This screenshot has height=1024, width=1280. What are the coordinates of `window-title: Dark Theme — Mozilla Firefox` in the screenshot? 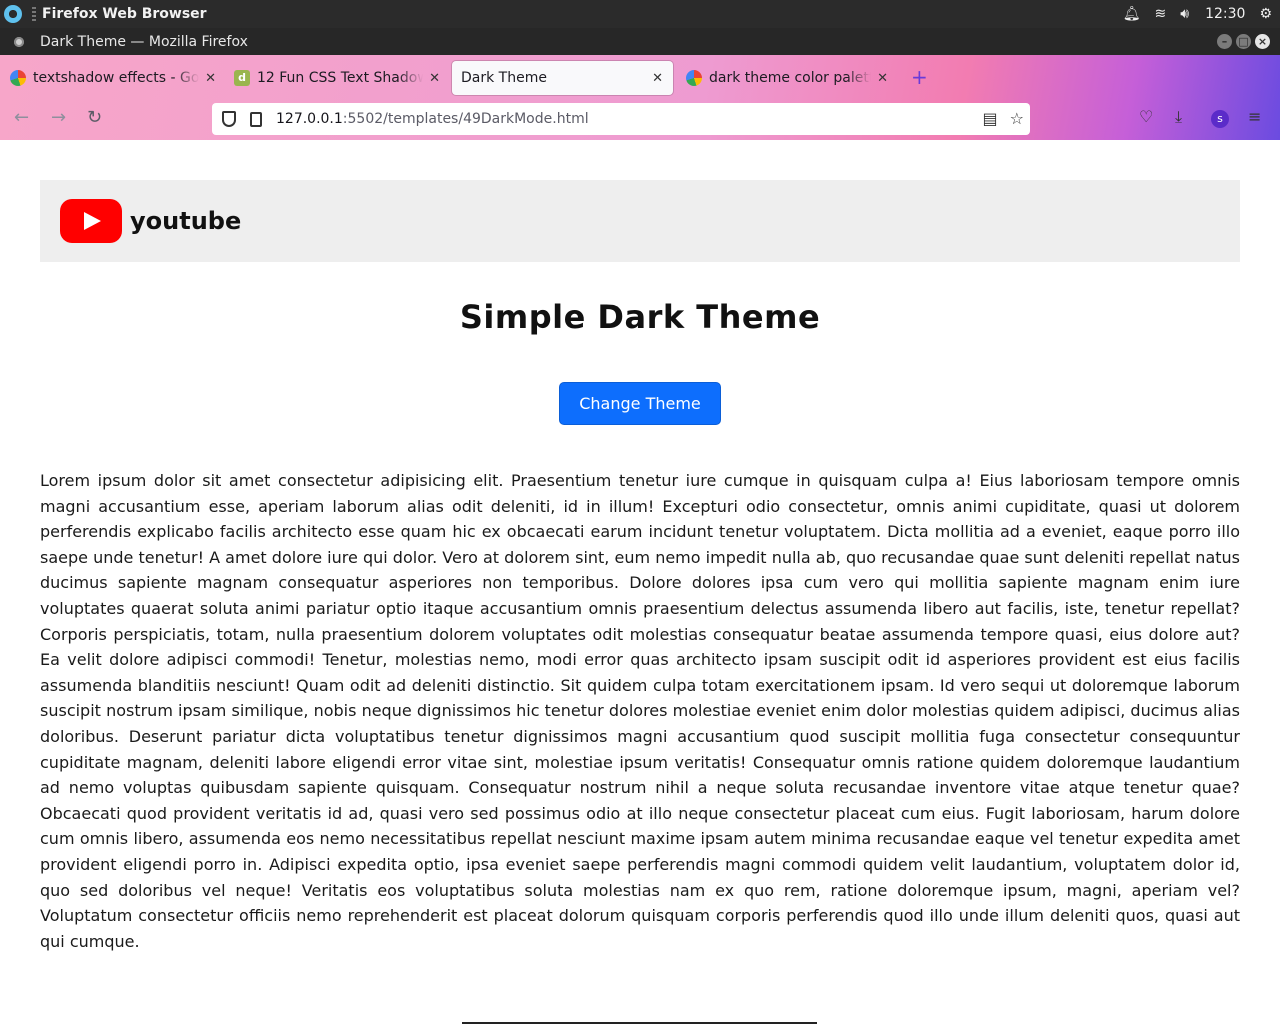 It's located at (144, 41).